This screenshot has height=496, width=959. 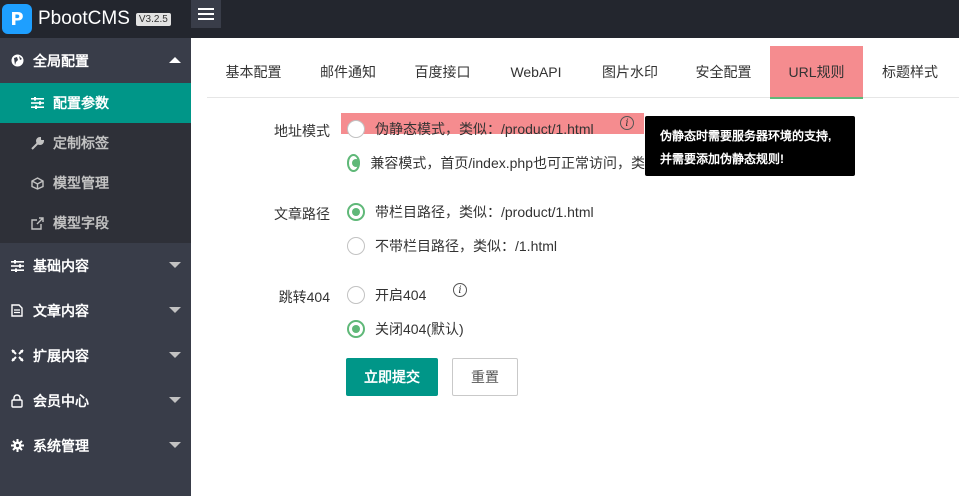 What do you see at coordinates (536, 72) in the screenshot?
I see `tab-webapi: WebAPI` at bounding box center [536, 72].